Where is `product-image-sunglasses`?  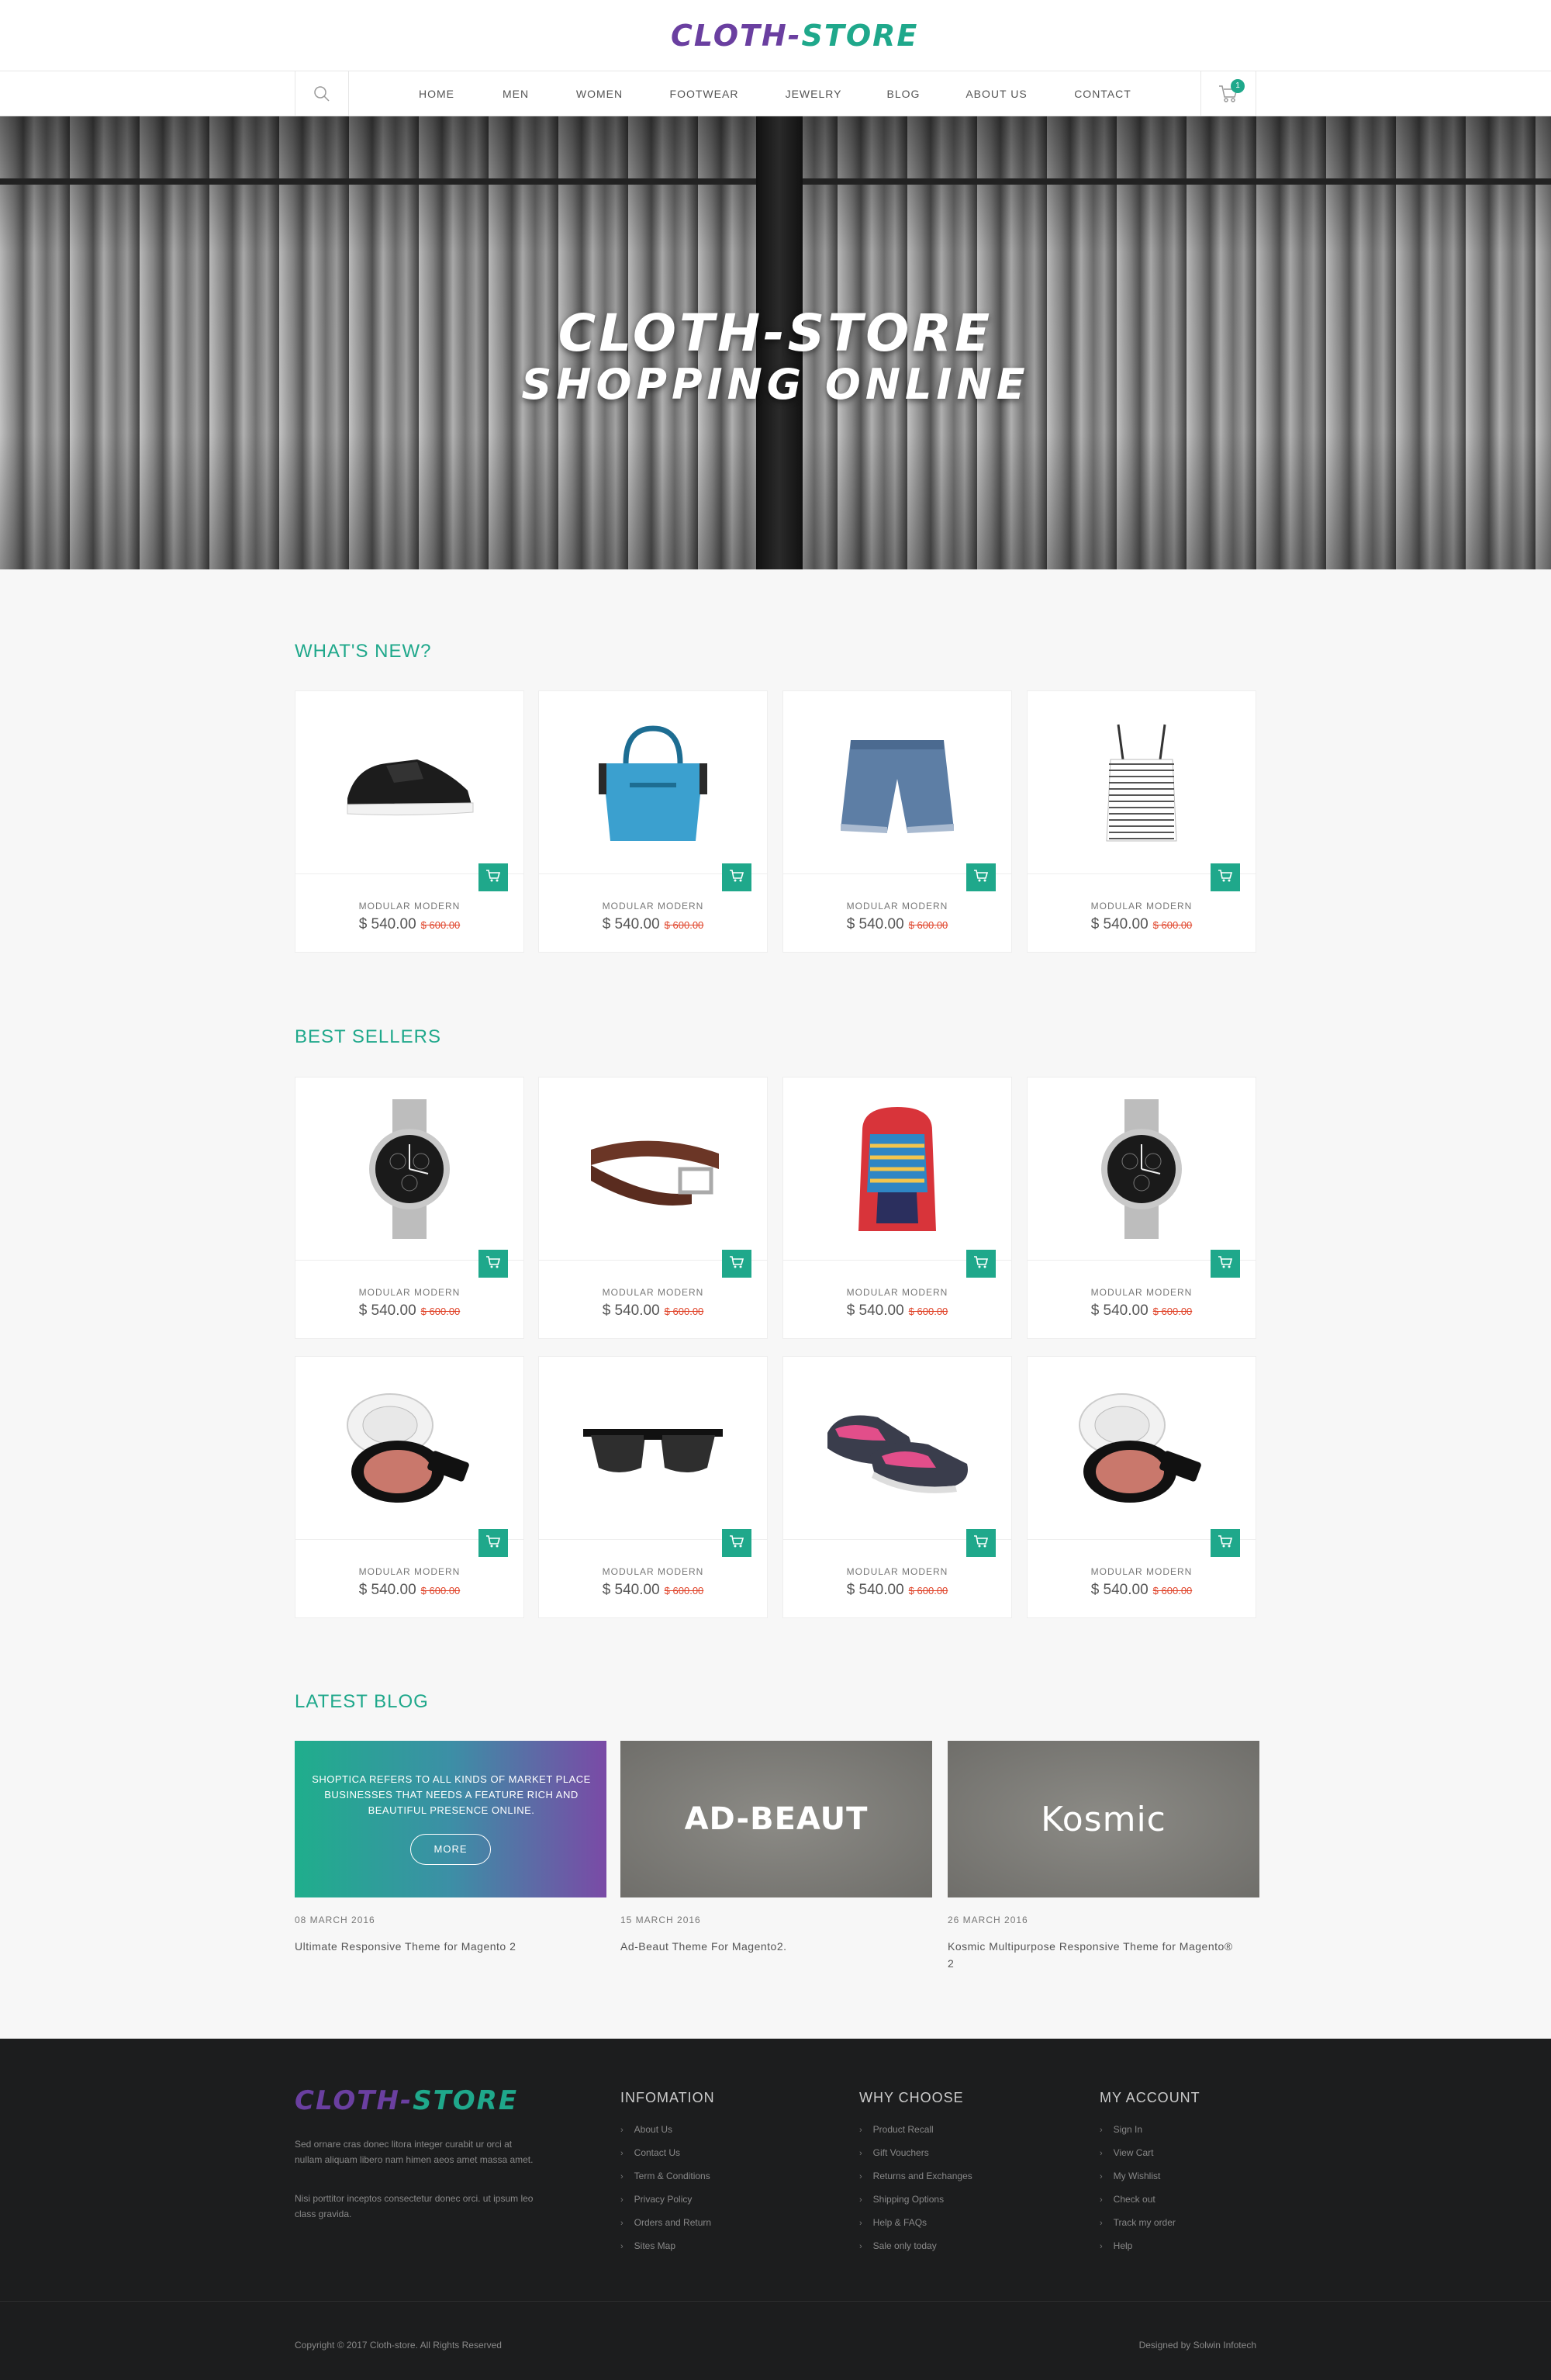 product-image-sunglasses is located at coordinates (653, 1448).